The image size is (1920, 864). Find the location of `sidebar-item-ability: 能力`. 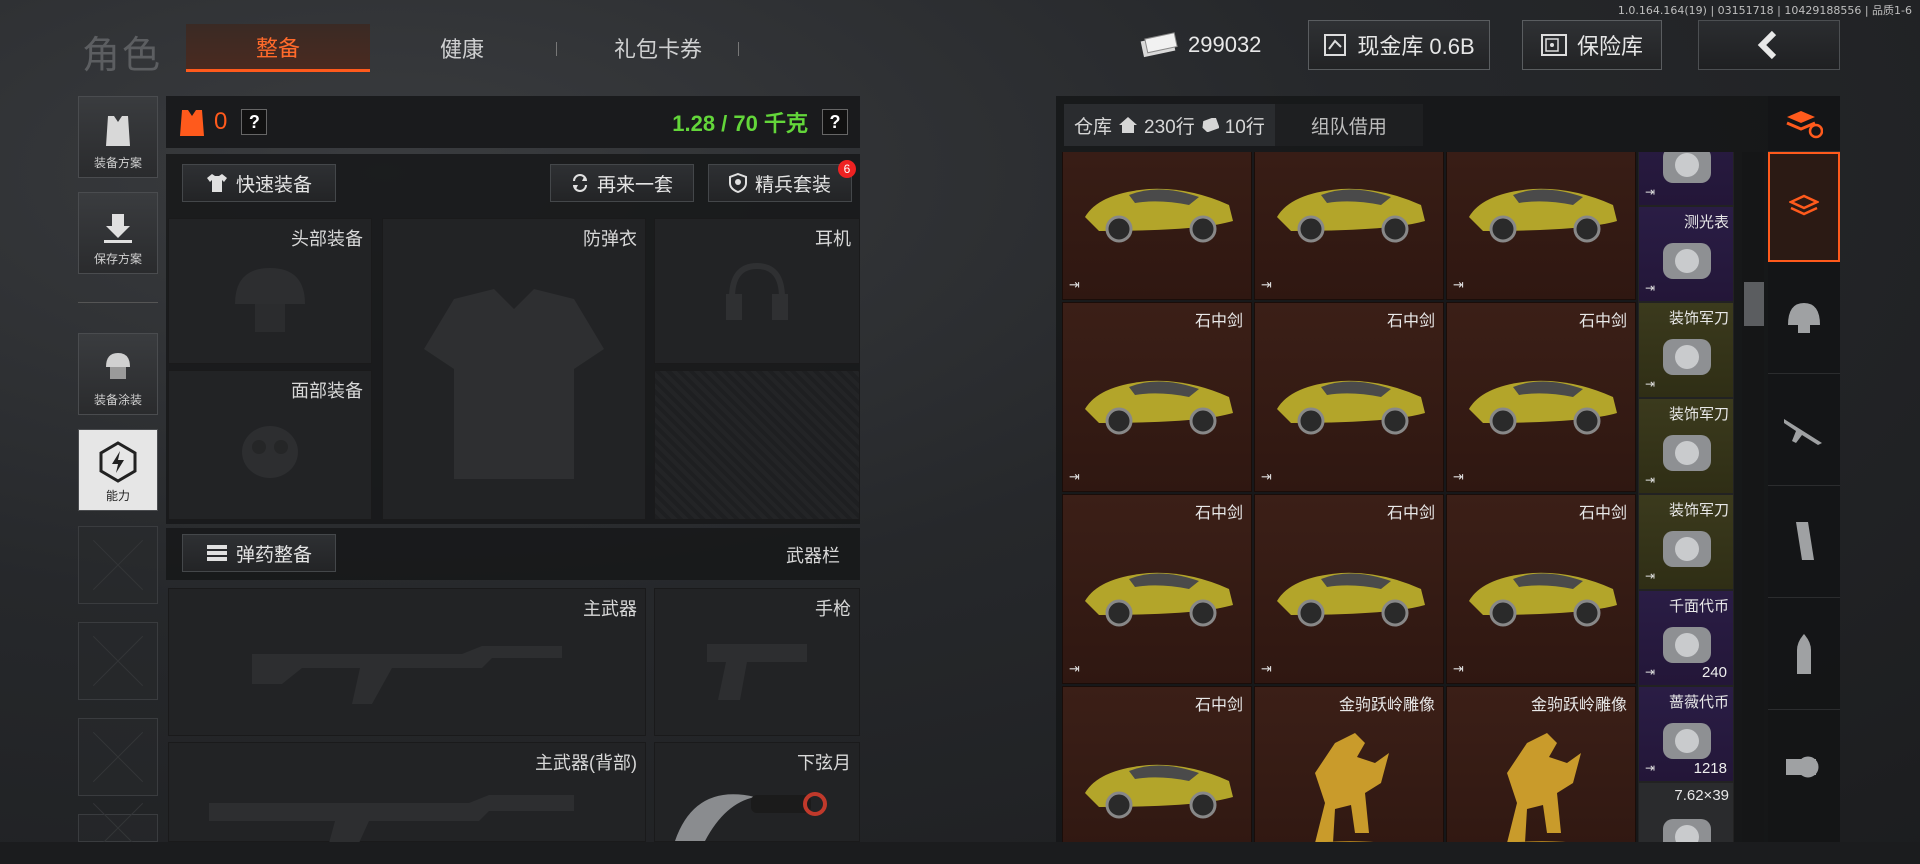

sidebar-item-ability: 能力 is located at coordinates (118, 470).